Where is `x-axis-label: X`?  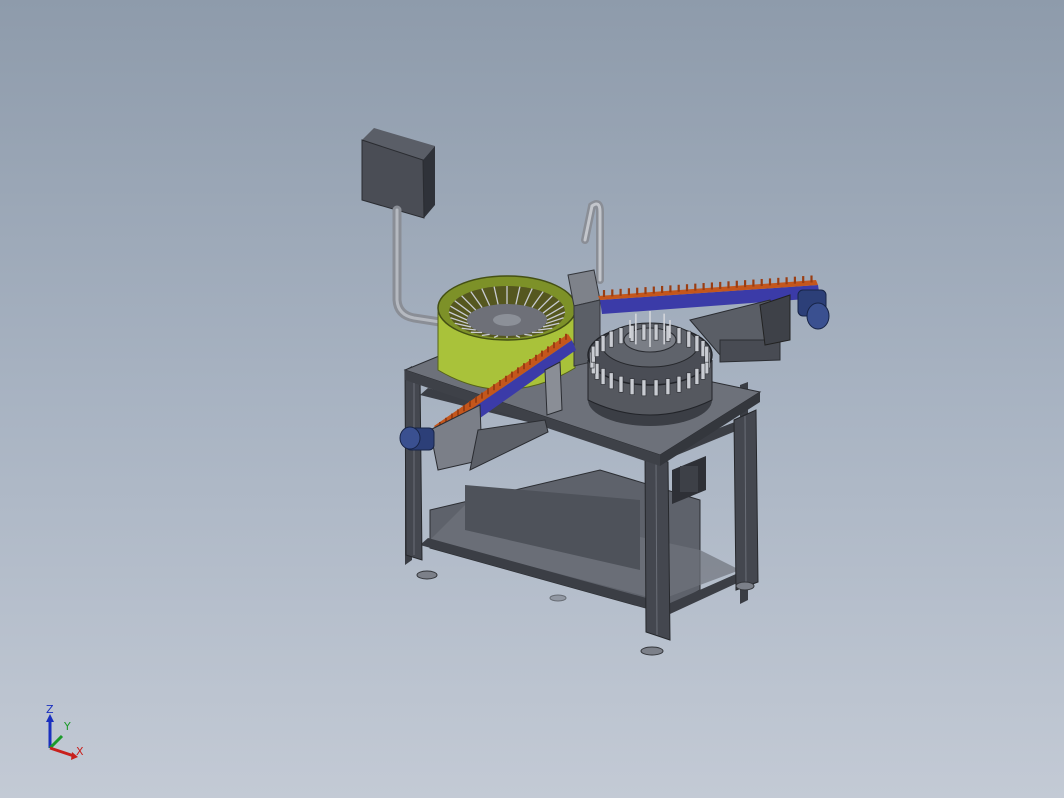 x-axis-label: X is located at coordinates (80, 751).